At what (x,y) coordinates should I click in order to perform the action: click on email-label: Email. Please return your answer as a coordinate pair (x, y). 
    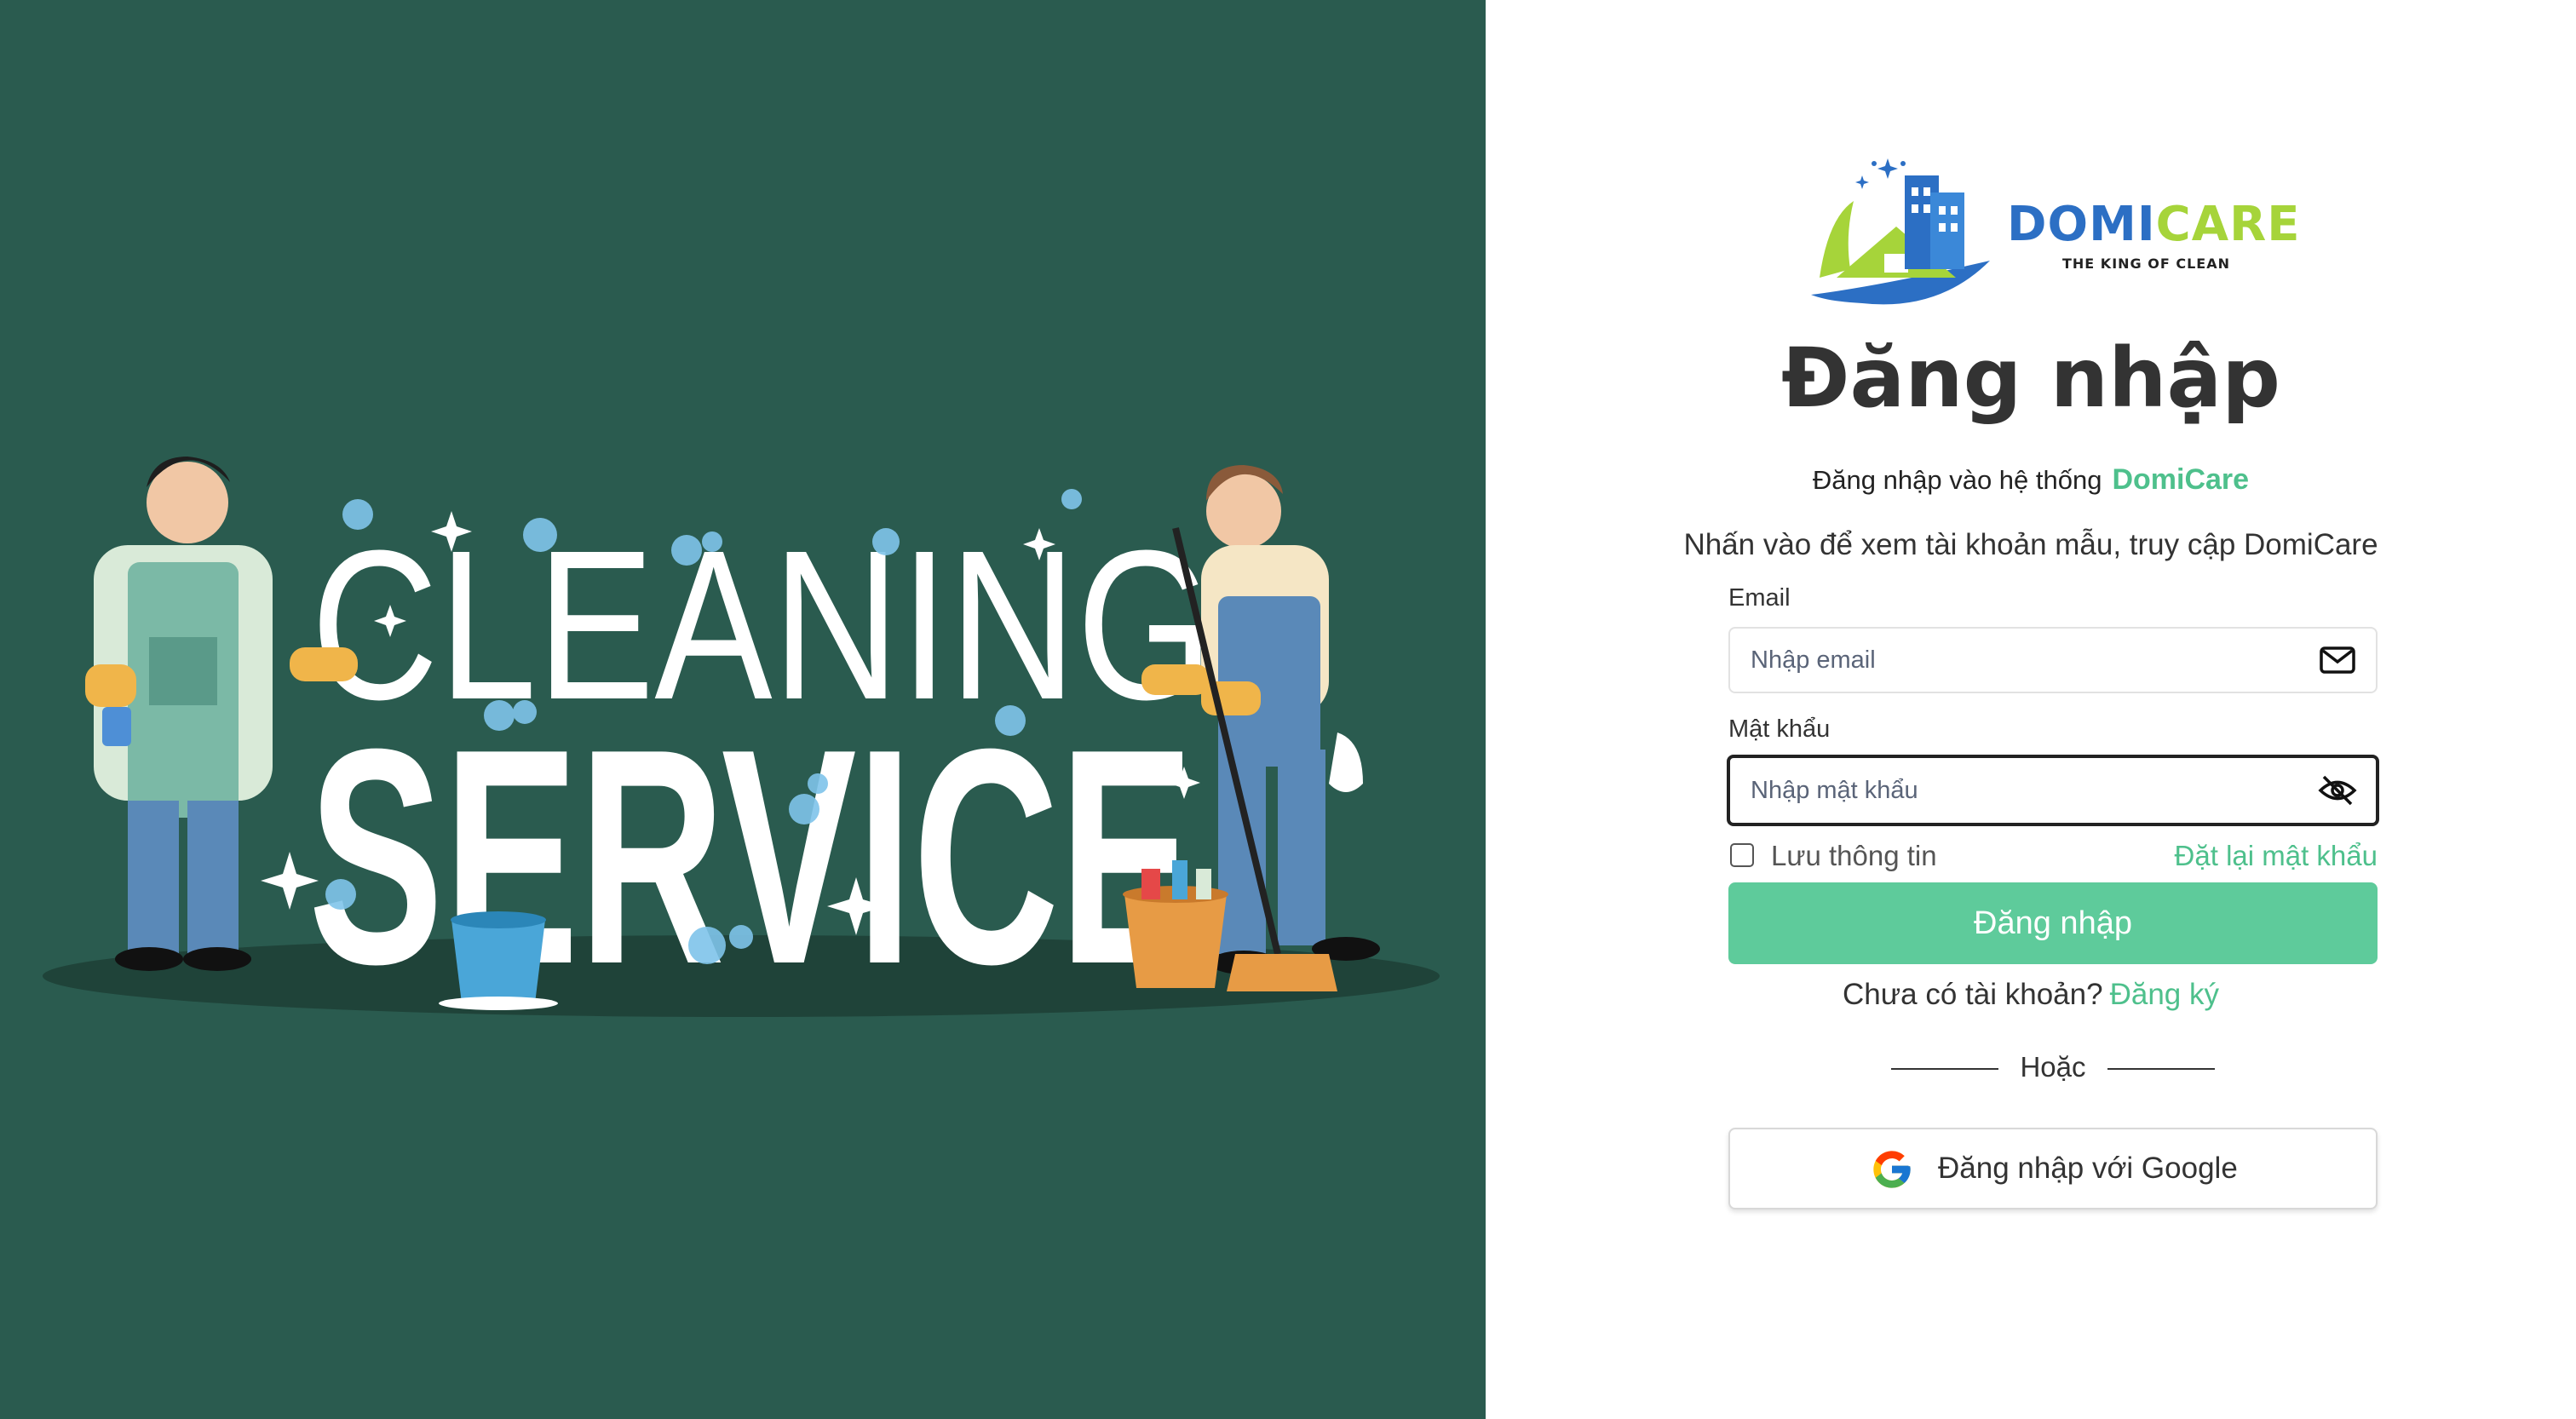
    Looking at the image, I should click on (1759, 598).